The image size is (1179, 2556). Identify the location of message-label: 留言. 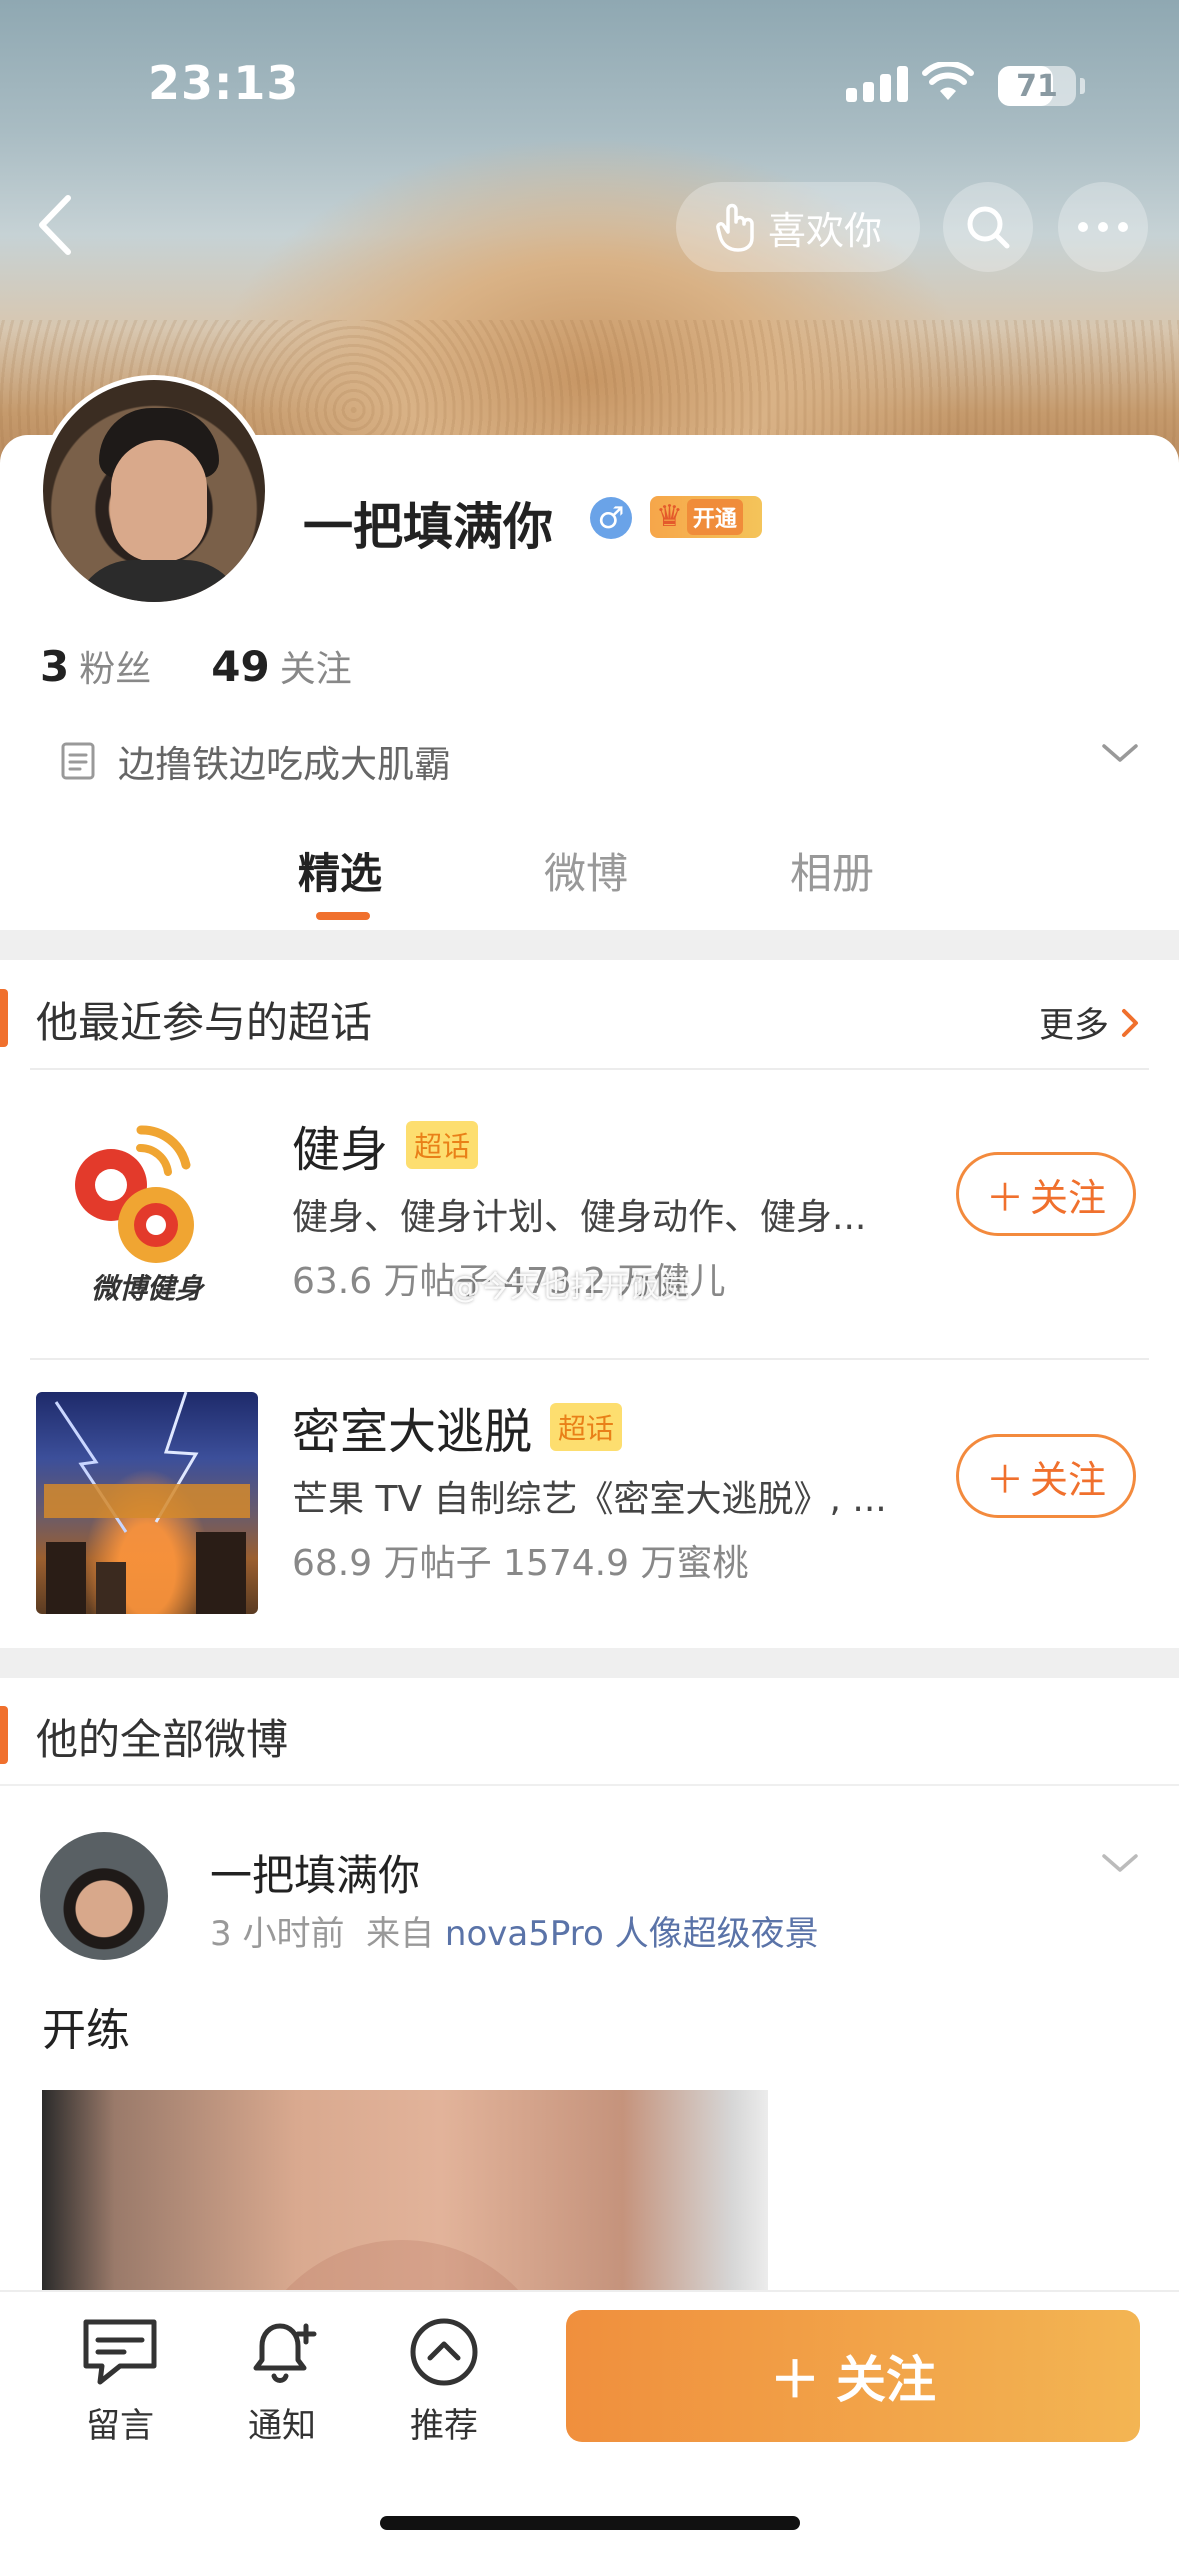
(120, 2426).